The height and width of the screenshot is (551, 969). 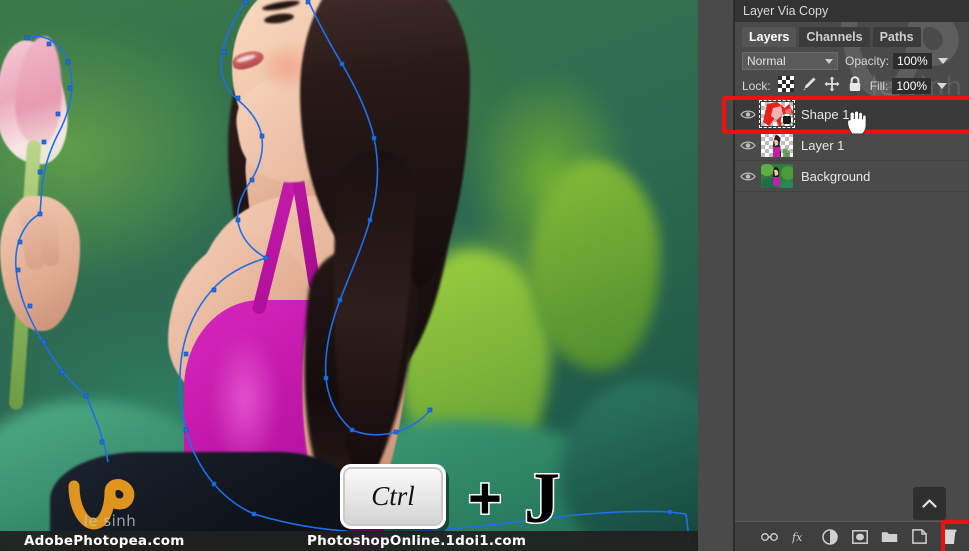 What do you see at coordinates (104, 541) in the screenshot?
I see `caption-left: AdobePhotopea.com` at bounding box center [104, 541].